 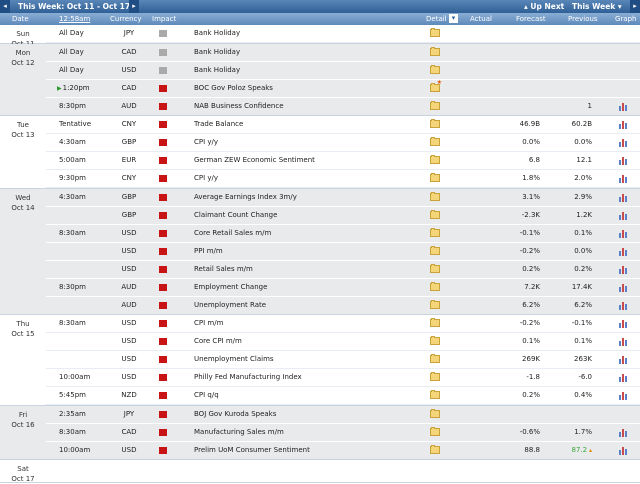 I want to click on event-row: All Day JPY Bank Holiday, so click(x=343, y=34).